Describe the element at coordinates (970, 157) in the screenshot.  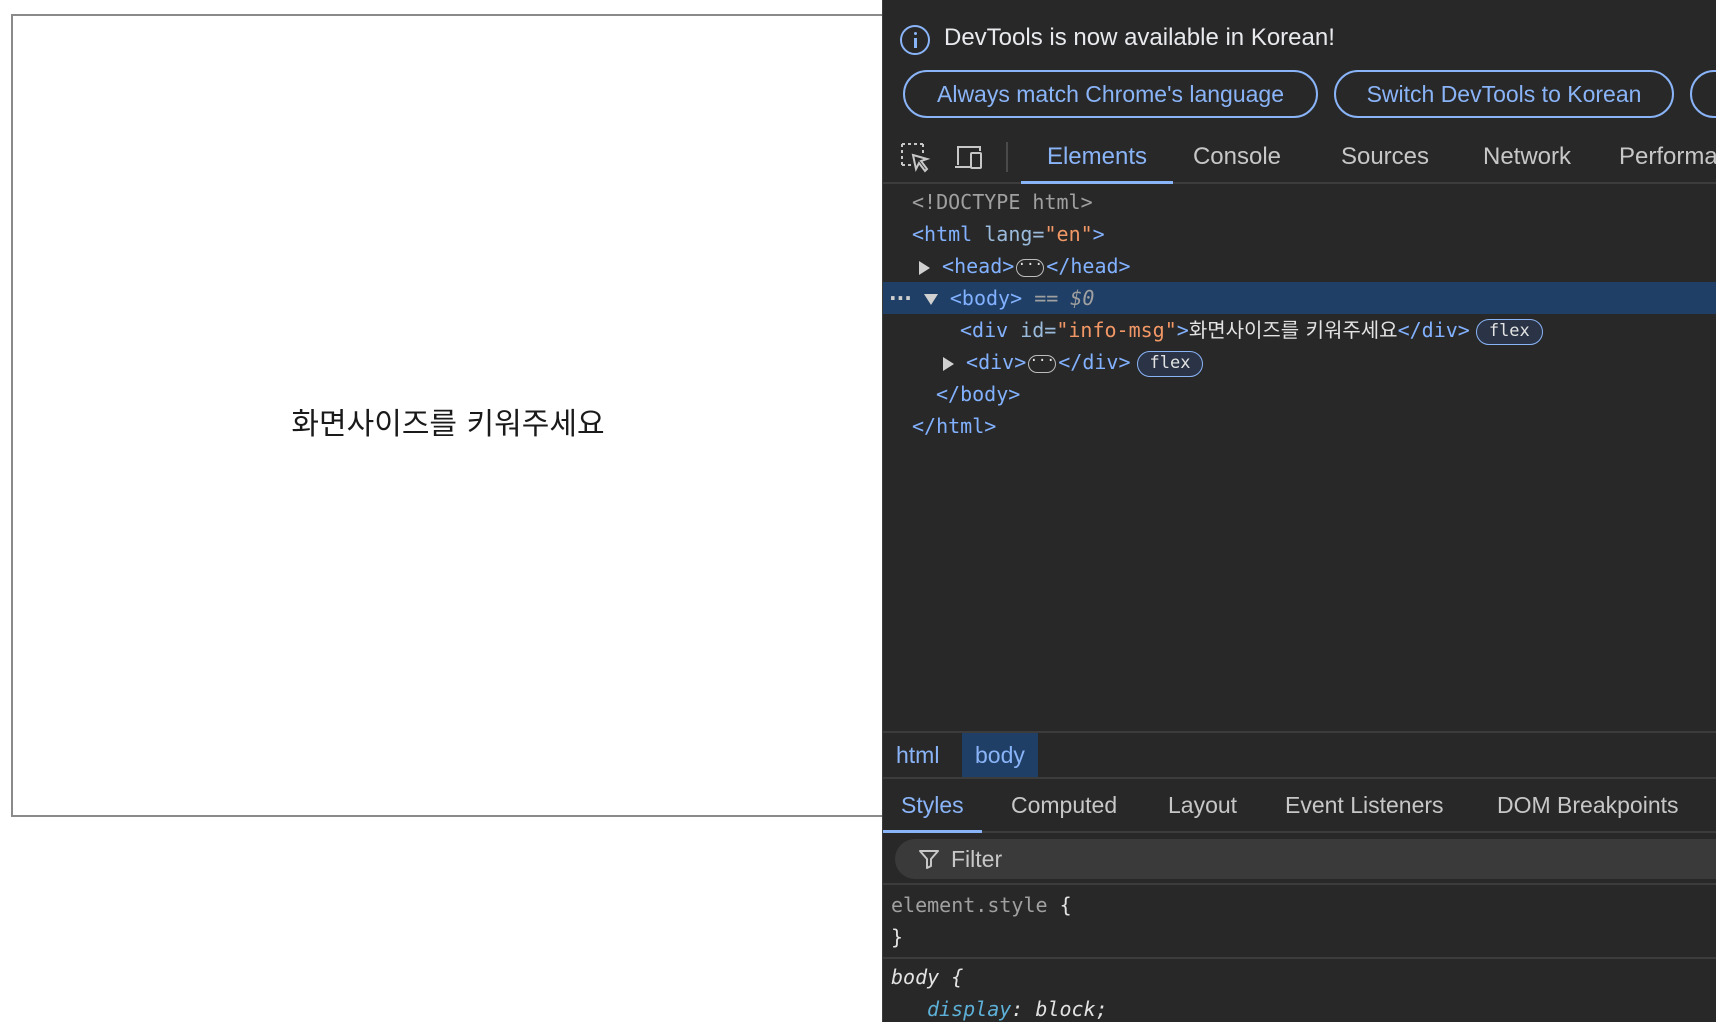
I see `device-toolbar-icon` at that location.